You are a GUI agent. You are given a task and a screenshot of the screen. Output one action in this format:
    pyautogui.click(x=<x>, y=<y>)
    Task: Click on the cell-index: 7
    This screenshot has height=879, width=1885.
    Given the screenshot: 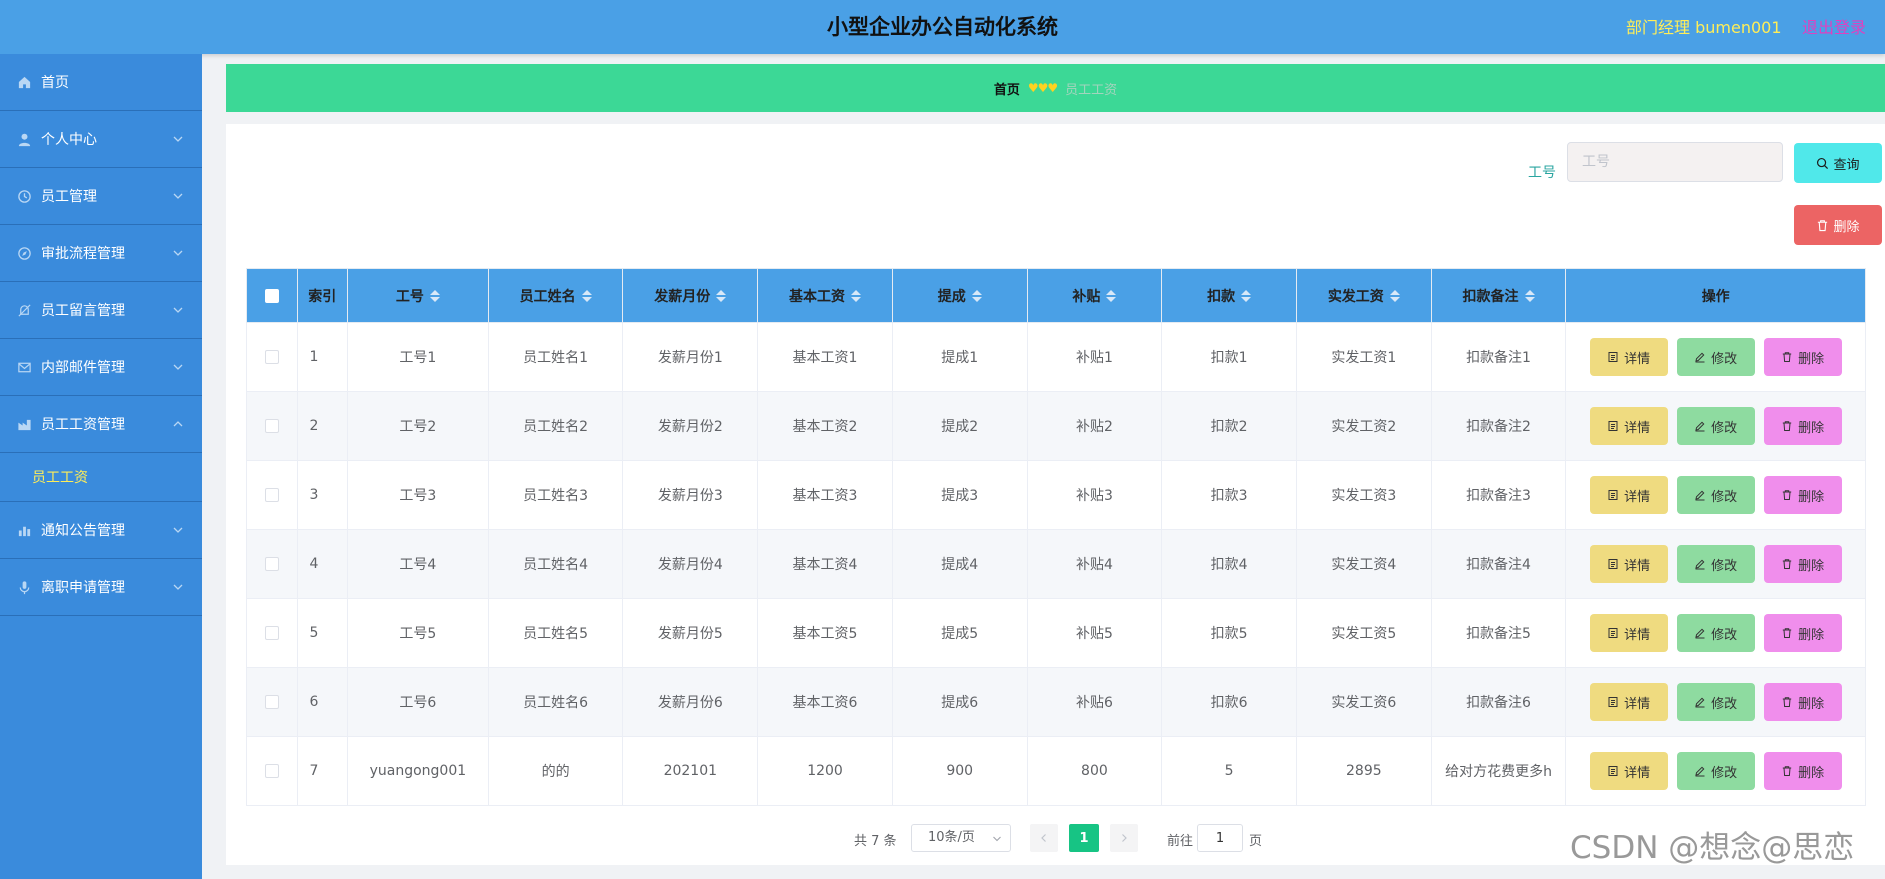 What is the action you would take?
    pyautogui.click(x=322, y=771)
    